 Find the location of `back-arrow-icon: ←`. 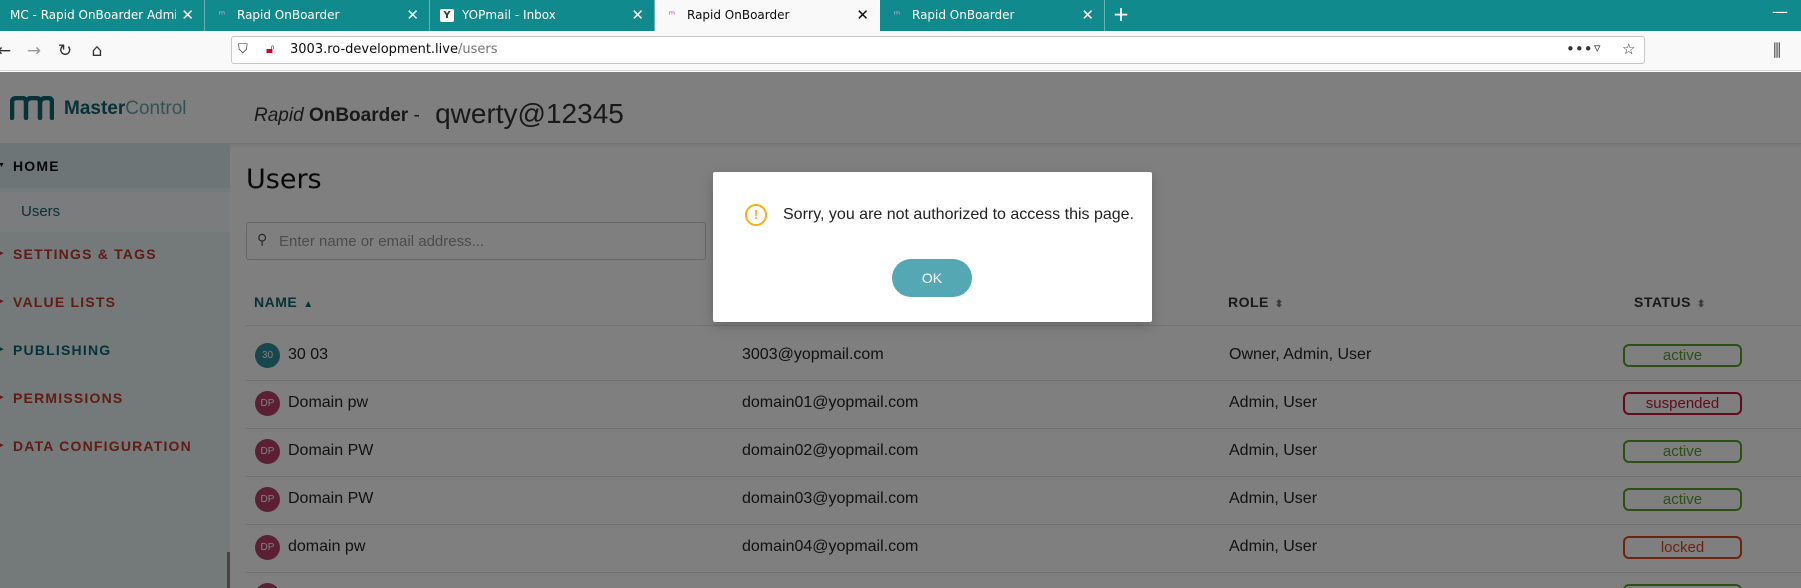

back-arrow-icon: ← is located at coordinates (8, 51).